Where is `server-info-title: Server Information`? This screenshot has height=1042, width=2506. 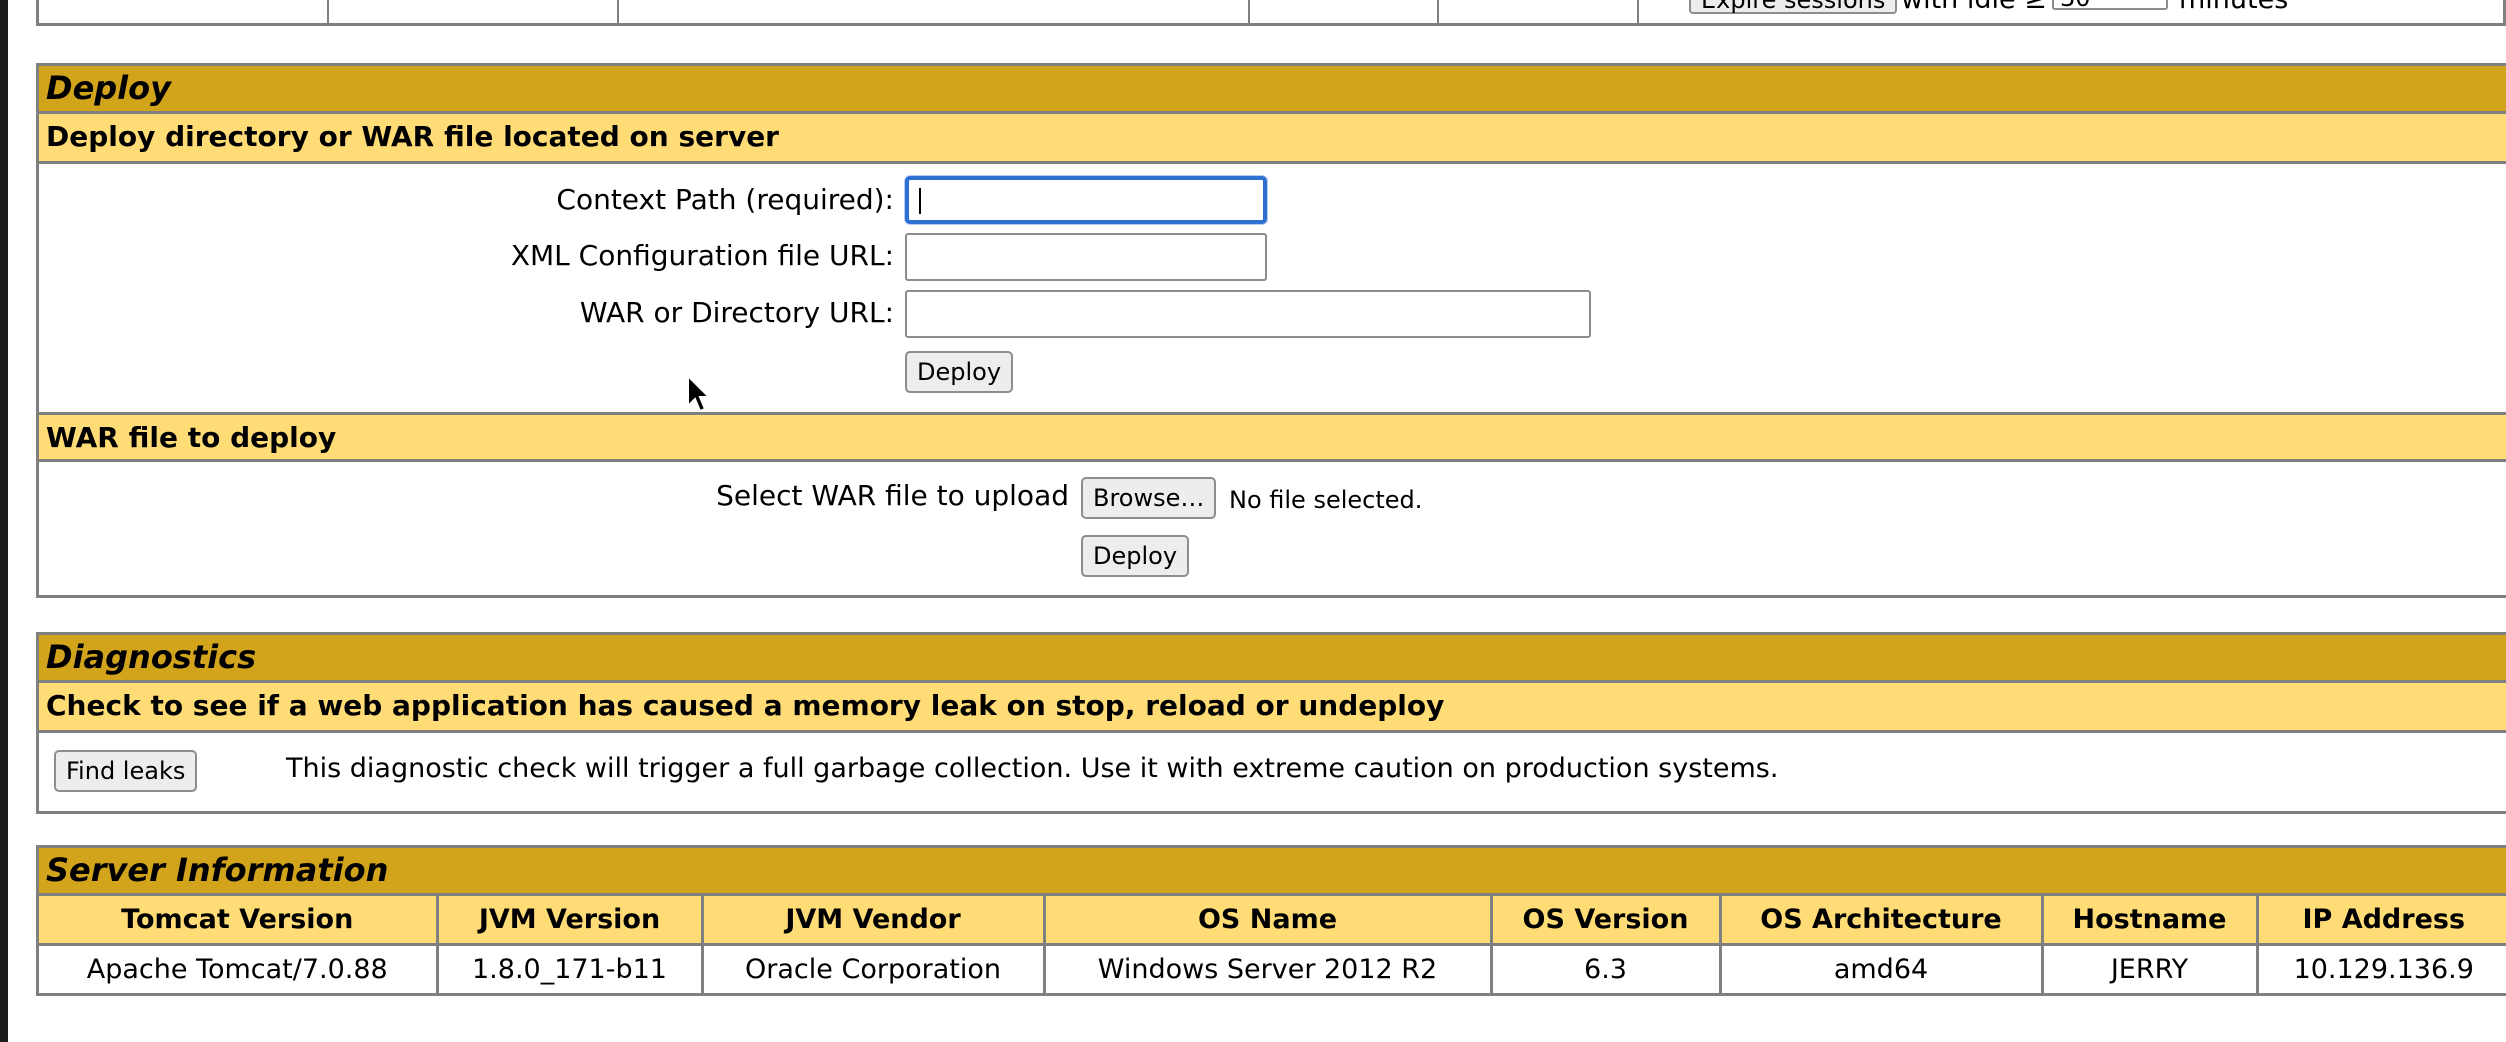 server-info-title: Server Information is located at coordinates (1272, 872).